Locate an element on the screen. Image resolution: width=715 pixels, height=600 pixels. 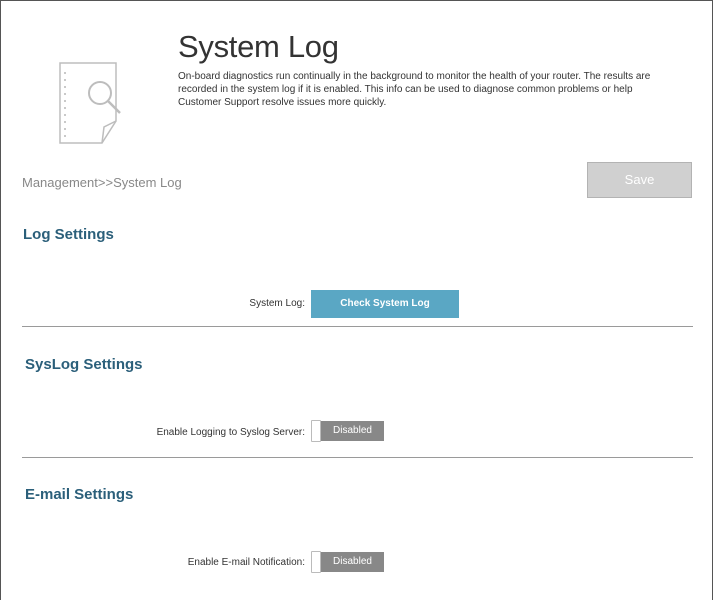
email-enable-label: Enable E-mail Notification: is located at coordinates (246, 562).